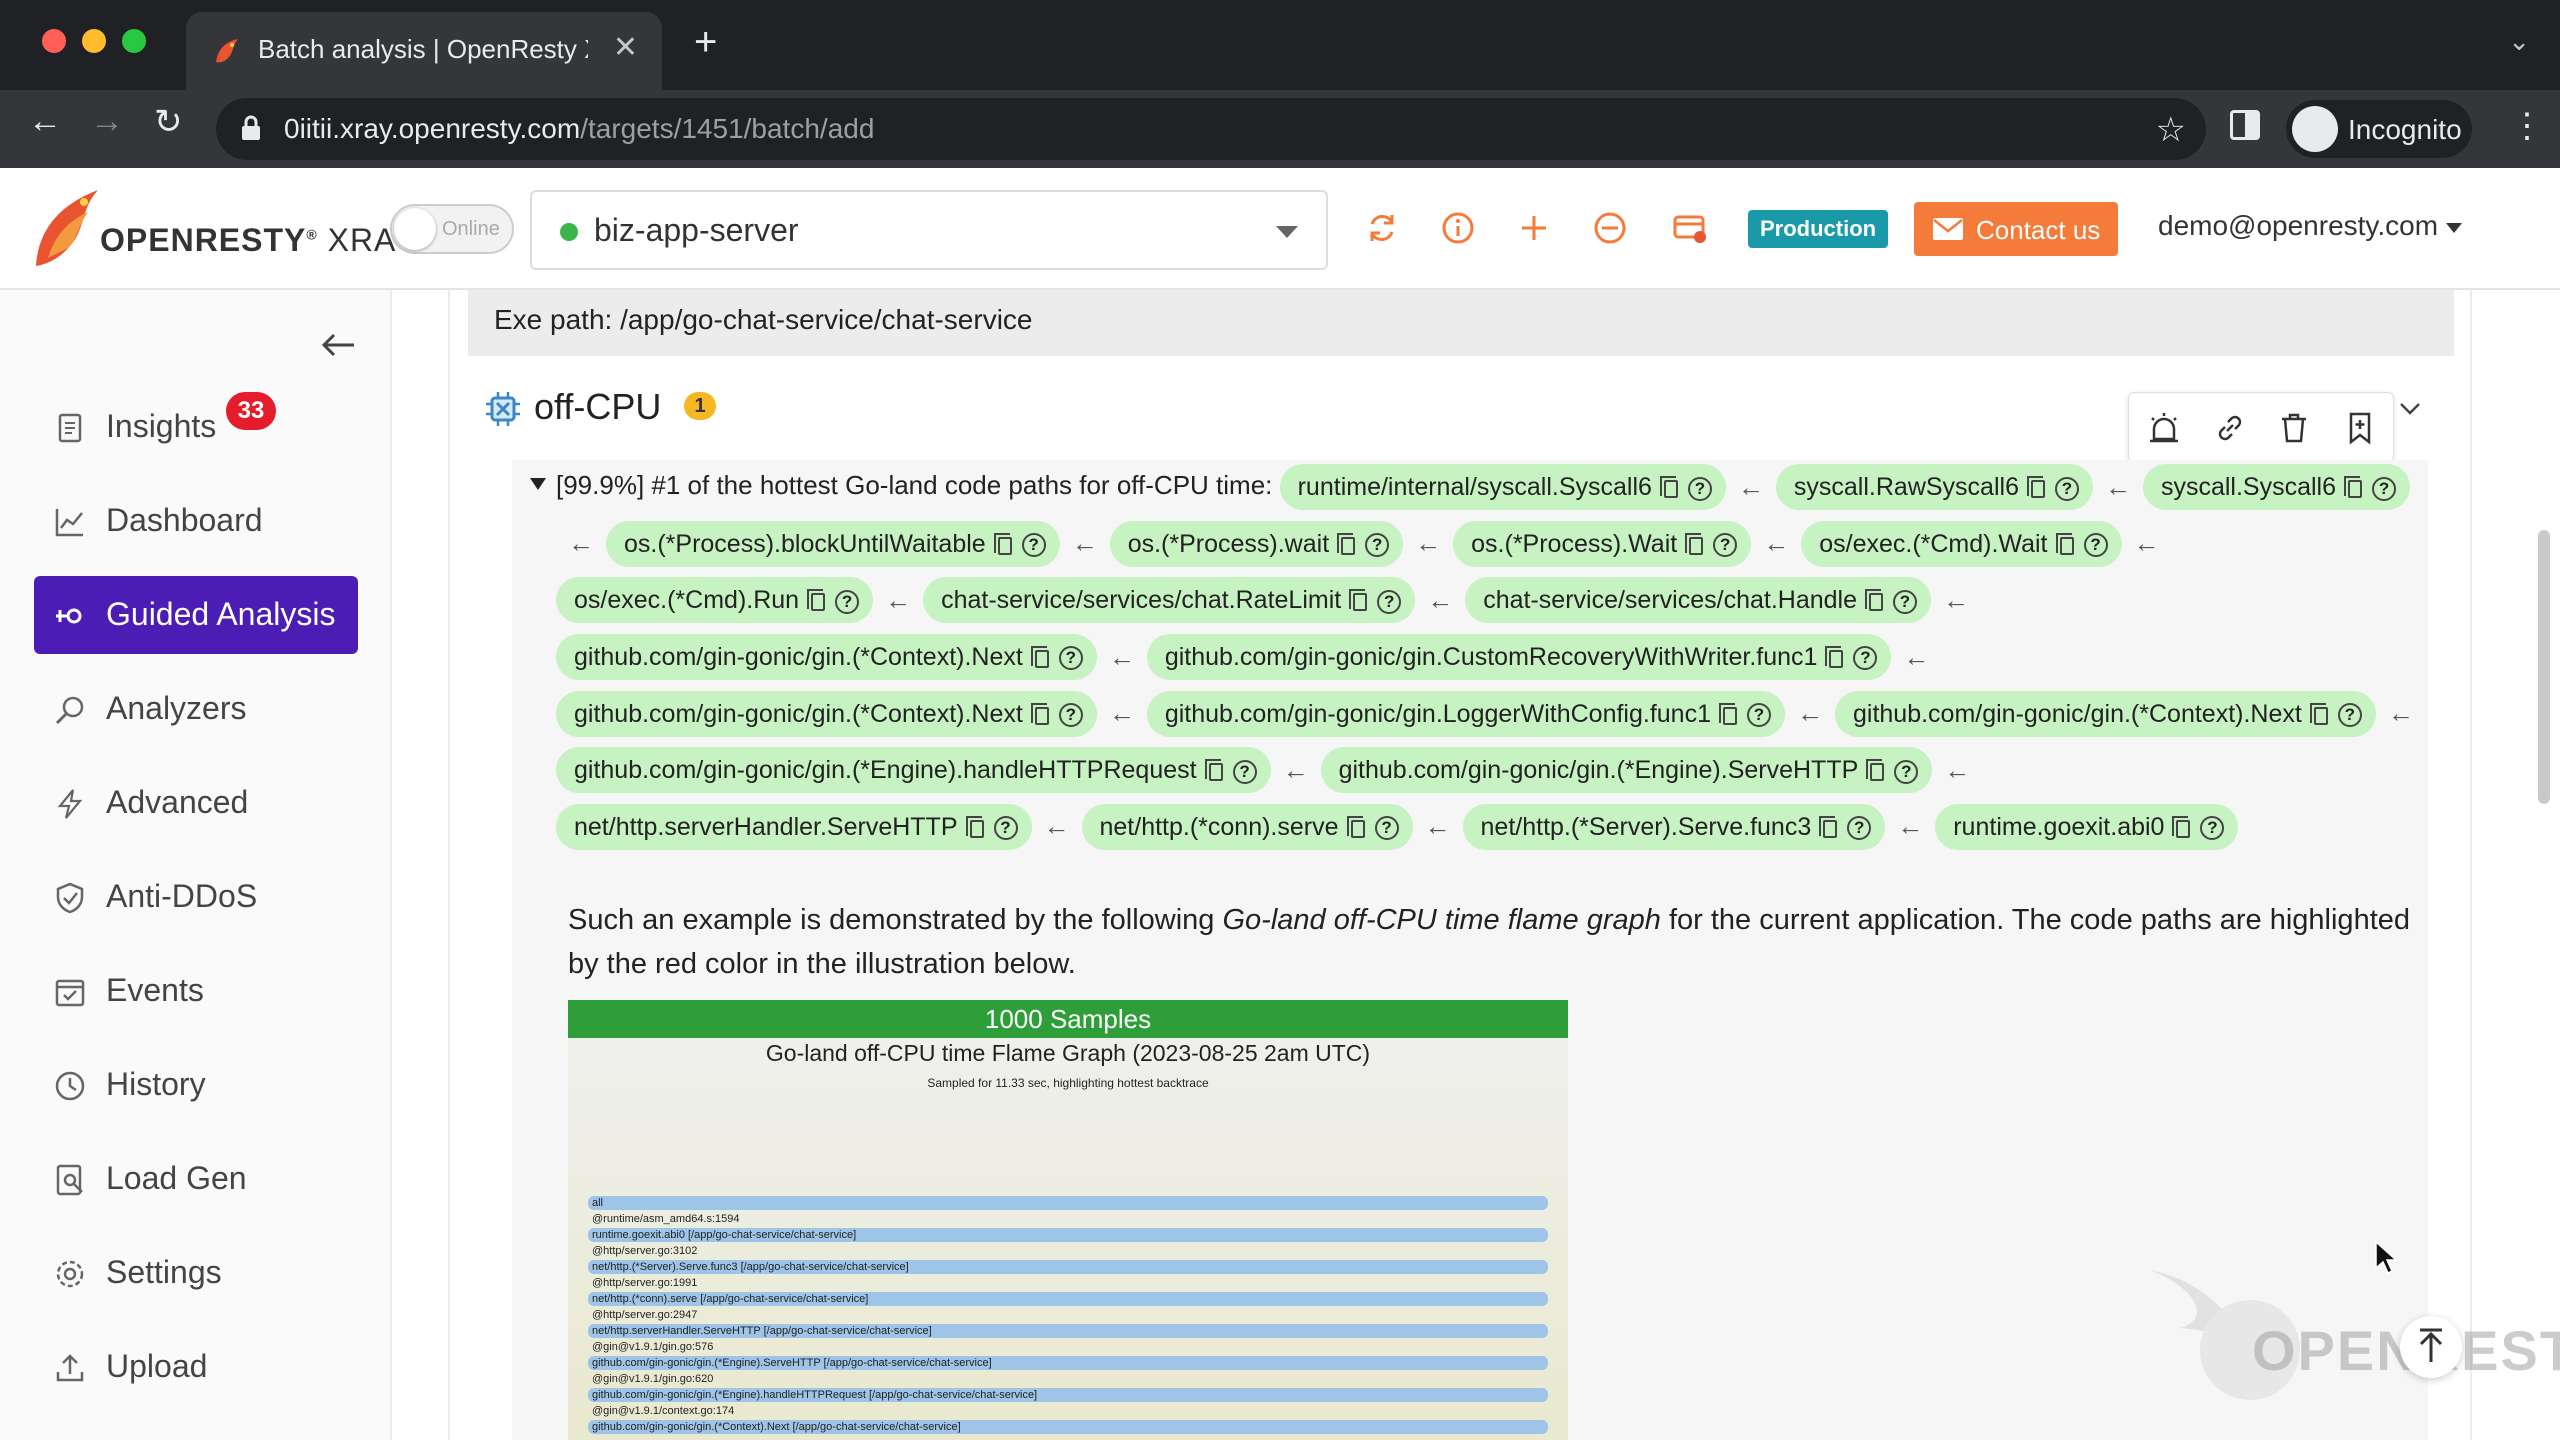 This screenshot has height=1440, width=2560. Describe the element at coordinates (1674, 826) in the screenshot. I see `code-frame-pill: net/http.(*Server).Serve.func3?` at that location.